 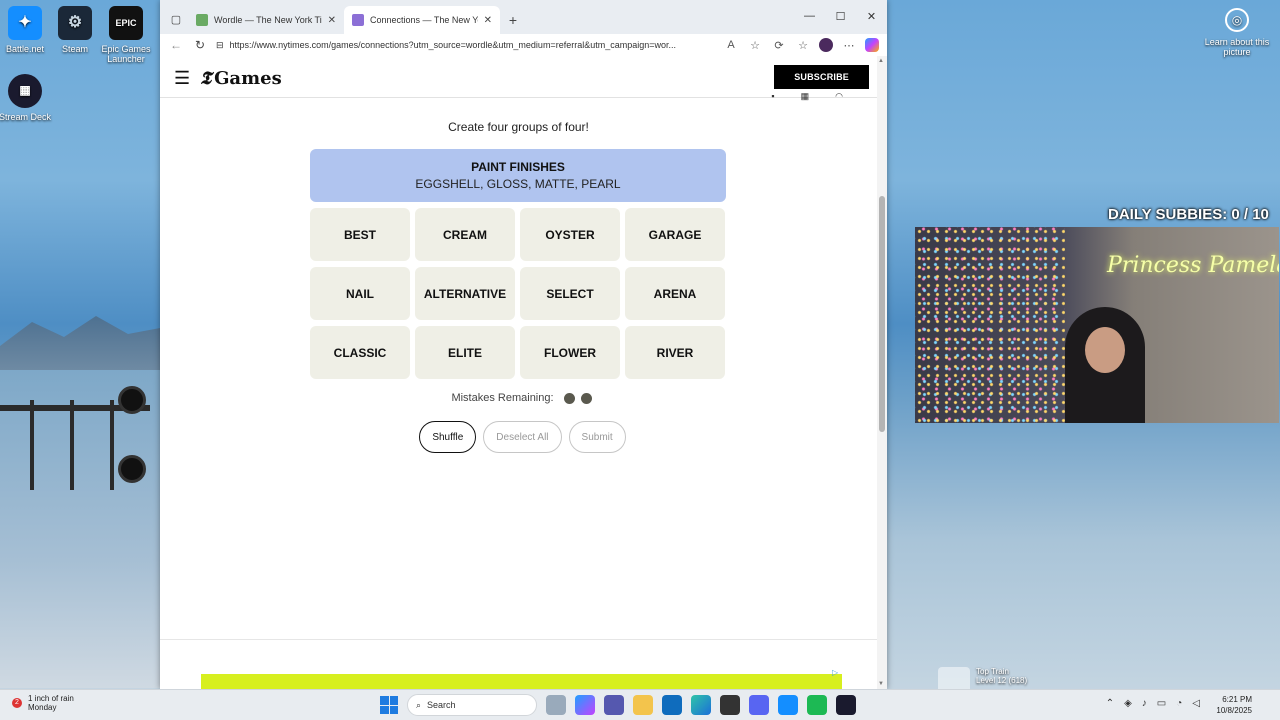 What do you see at coordinates (266, 20) in the screenshot?
I see `tab-wordle: Wordle — The New York Times ✕` at bounding box center [266, 20].